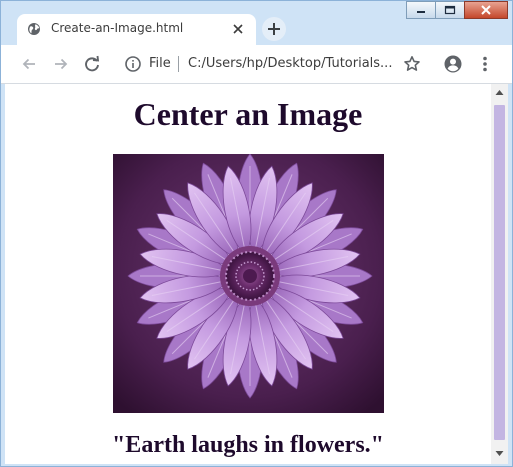 The height and width of the screenshot is (467, 513). I want to click on window-controls, so click(457, 11).